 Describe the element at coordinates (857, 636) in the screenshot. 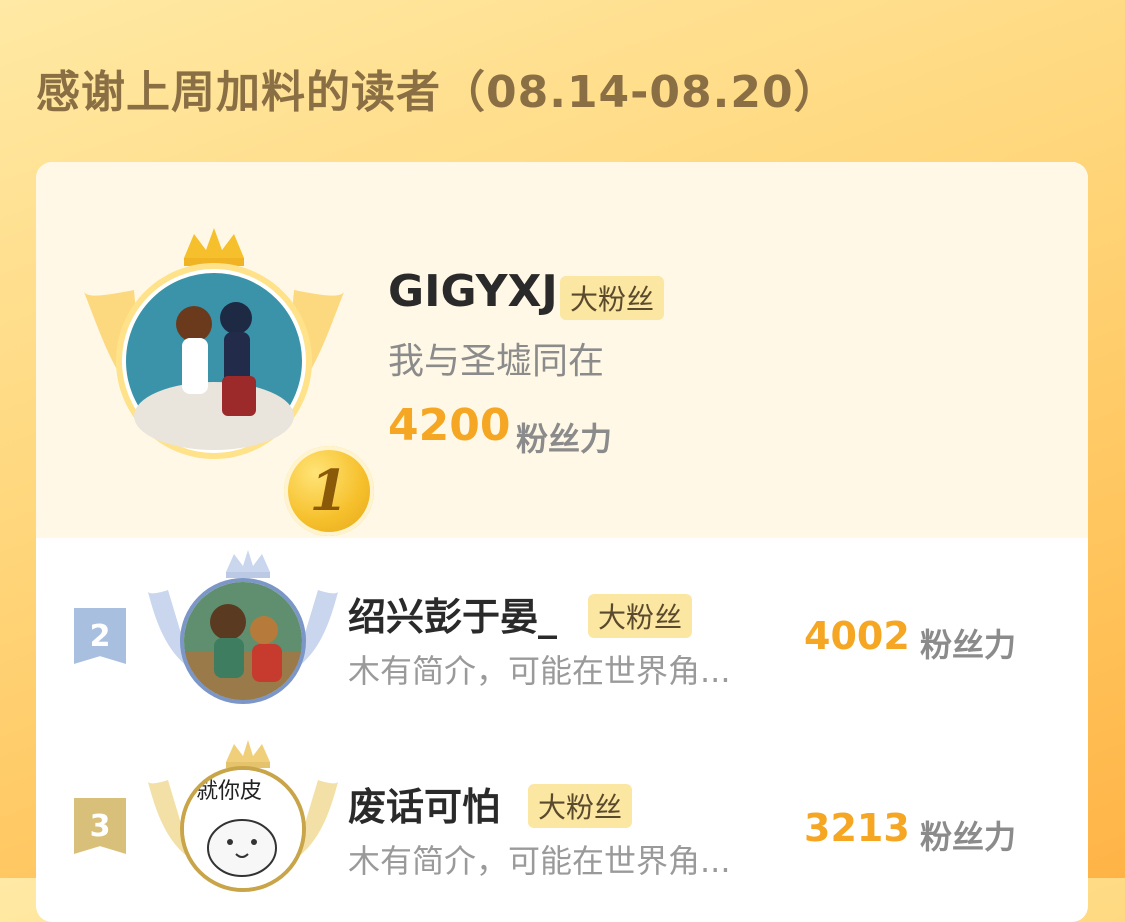

I see `reader-score: 4002` at that location.